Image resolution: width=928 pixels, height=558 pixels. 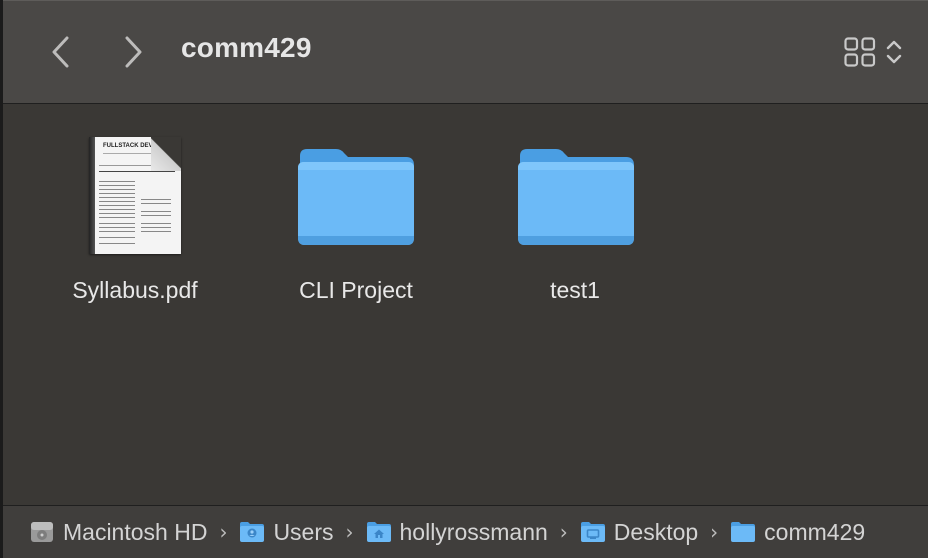 What do you see at coordinates (303, 531) in the screenshot?
I see `path-item-label: Users` at bounding box center [303, 531].